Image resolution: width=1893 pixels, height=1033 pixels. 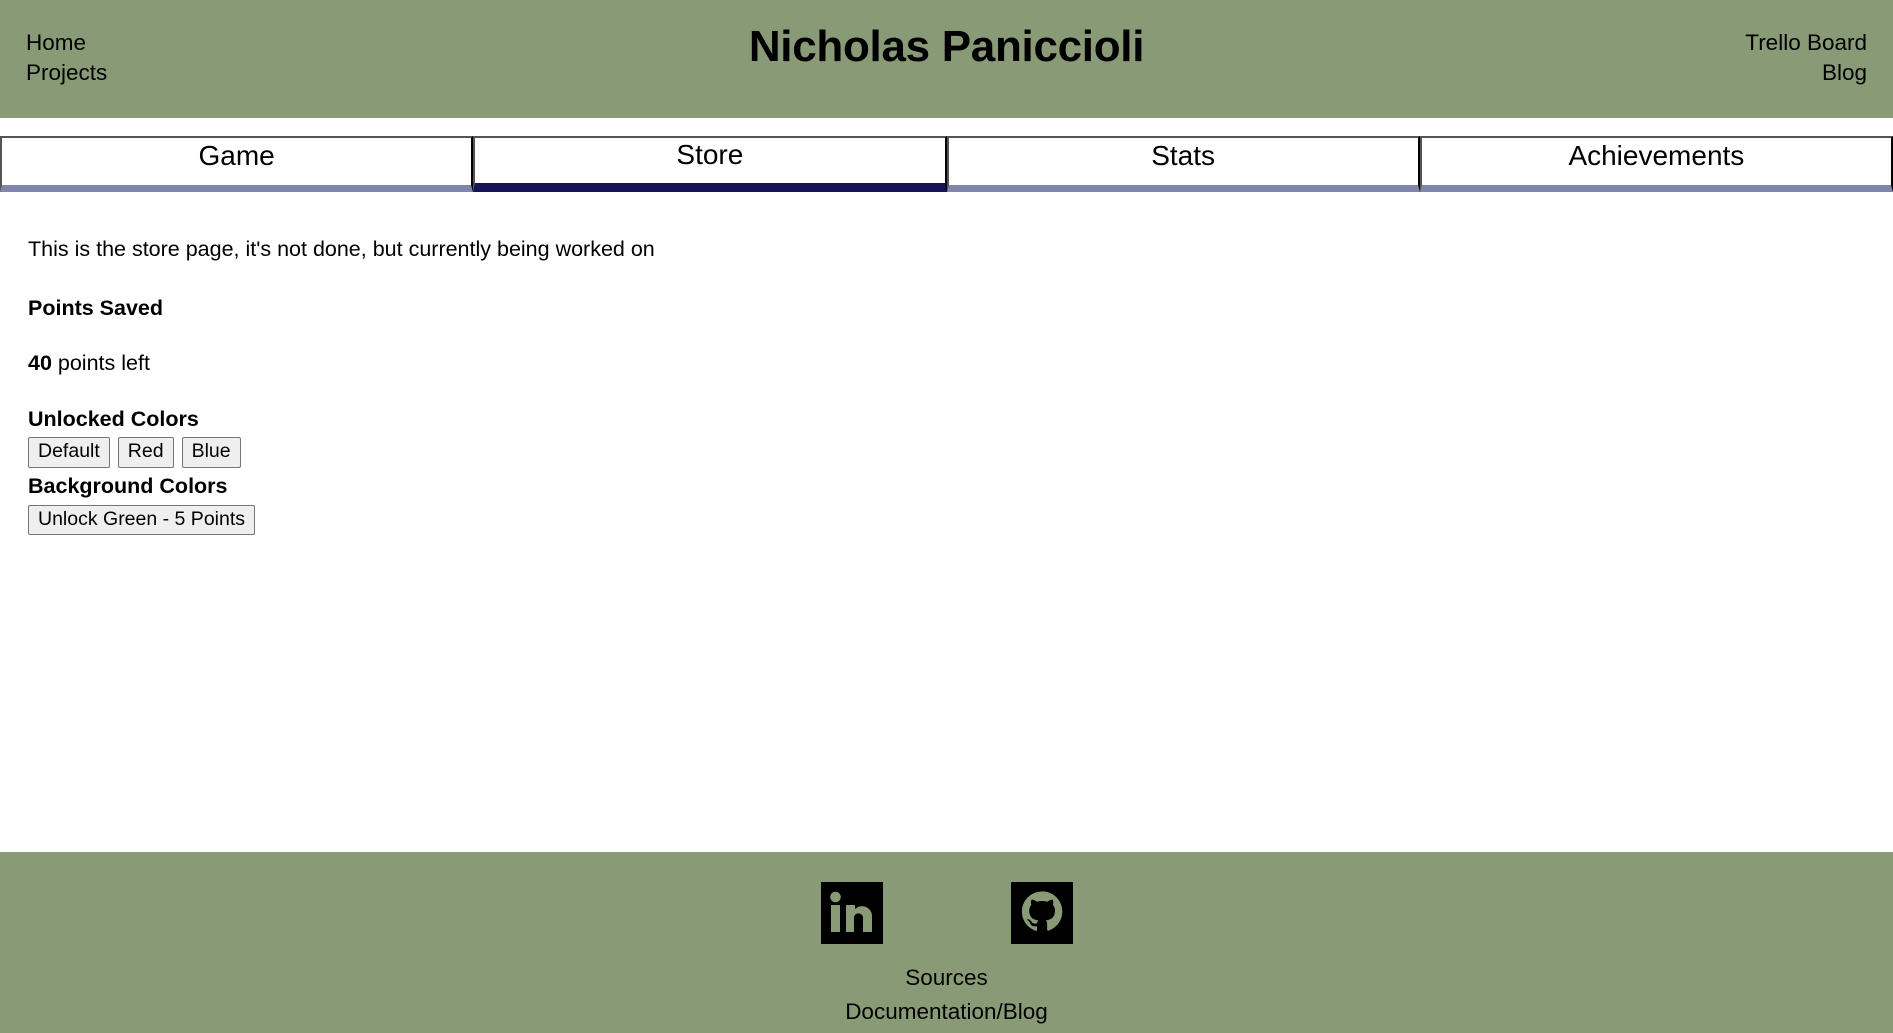 I want to click on footer-documentation-link: Documentation/Blog, so click(x=946, y=1012).